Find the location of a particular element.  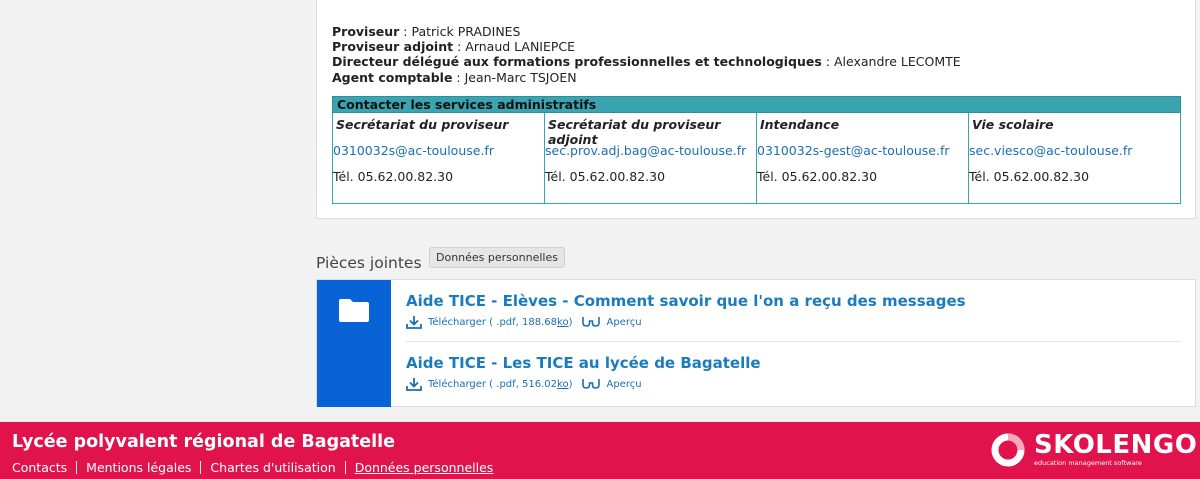

service-email-link: 0310032s-gest@ac-toulouse.fr is located at coordinates (862, 154).